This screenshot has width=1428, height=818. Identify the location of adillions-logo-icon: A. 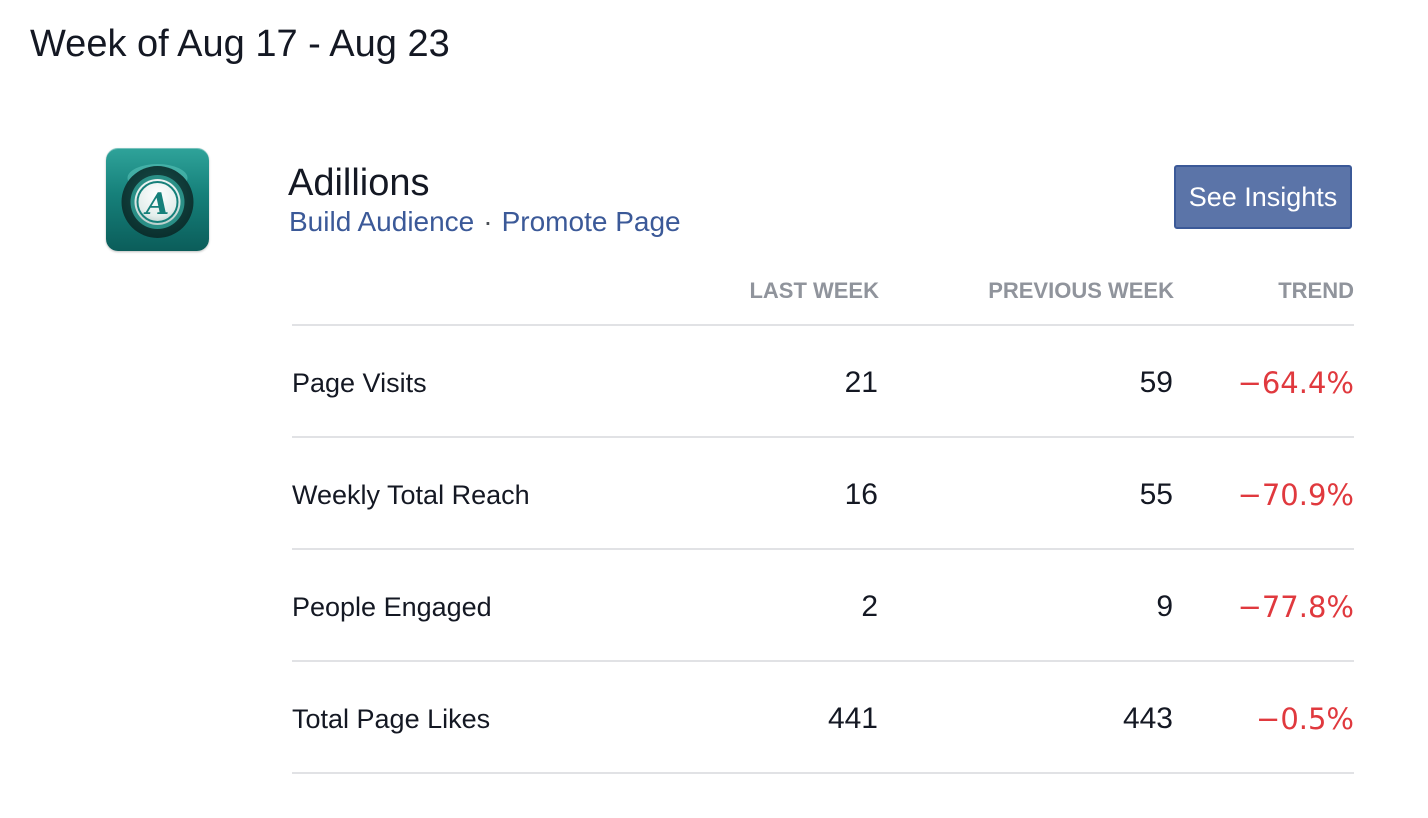
(157, 199).